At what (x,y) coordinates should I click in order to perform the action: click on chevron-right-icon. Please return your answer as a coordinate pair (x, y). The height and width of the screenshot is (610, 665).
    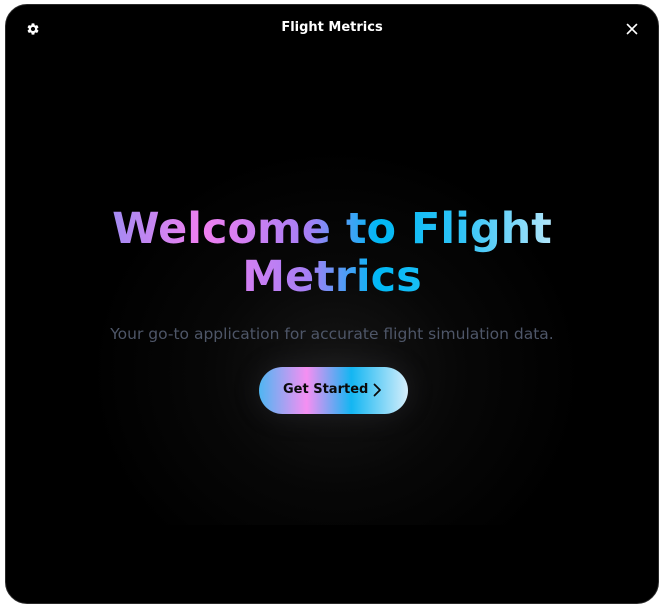
    Looking at the image, I should click on (377, 390).